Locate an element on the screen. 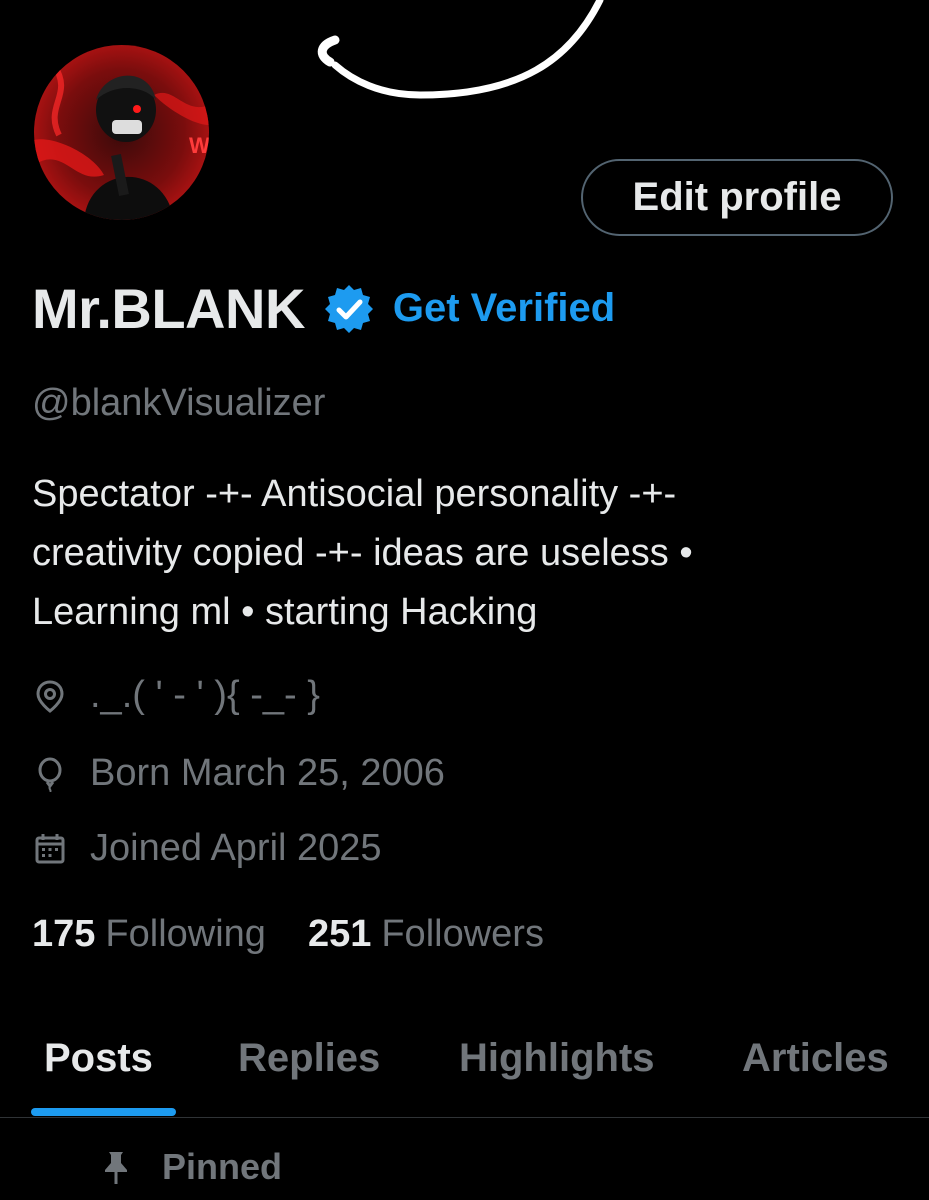 The width and height of the screenshot is (929, 1200). follow-stats: 175 Following 251 Followers is located at coordinates (309, 934).